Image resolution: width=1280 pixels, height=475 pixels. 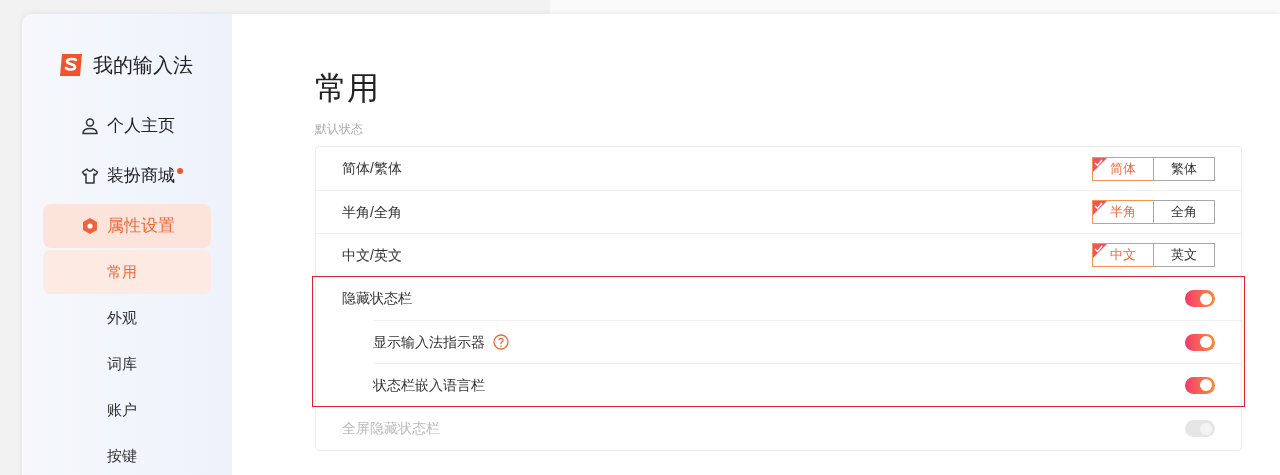 I want to click on shirt-icon, so click(x=90, y=176).